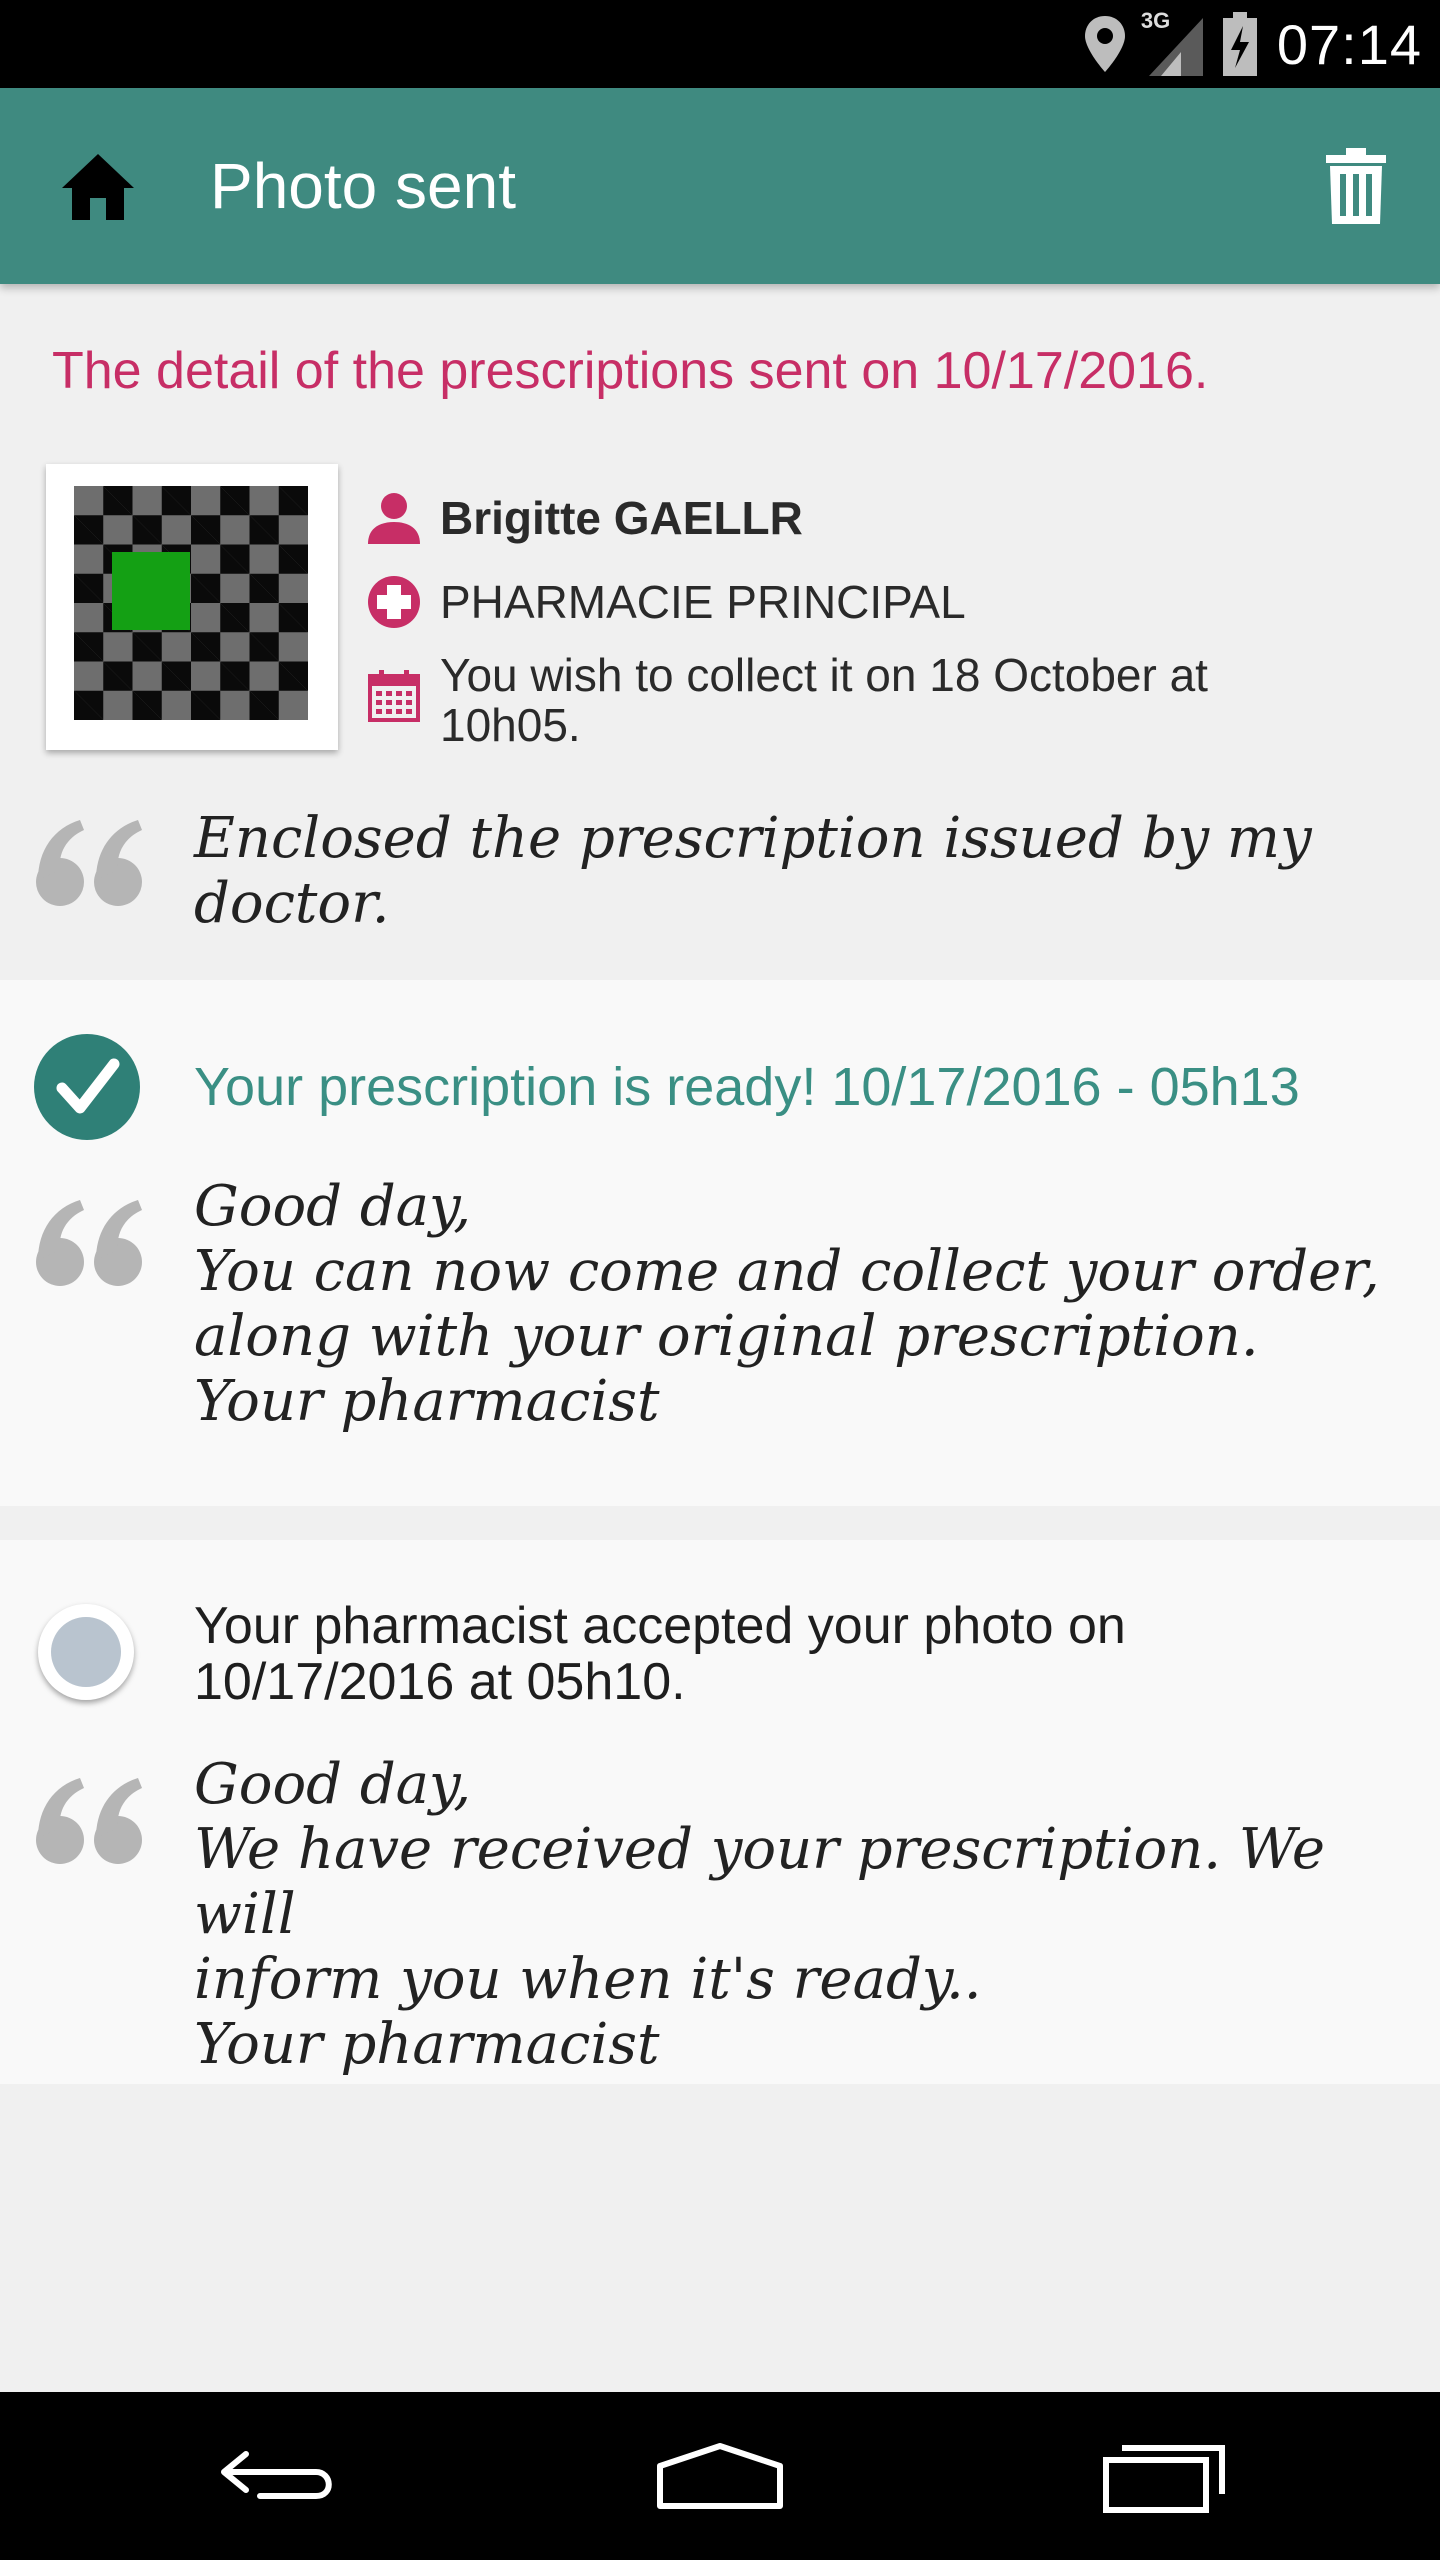  What do you see at coordinates (720, 186) in the screenshot?
I see `app-bar: Photo sent` at bounding box center [720, 186].